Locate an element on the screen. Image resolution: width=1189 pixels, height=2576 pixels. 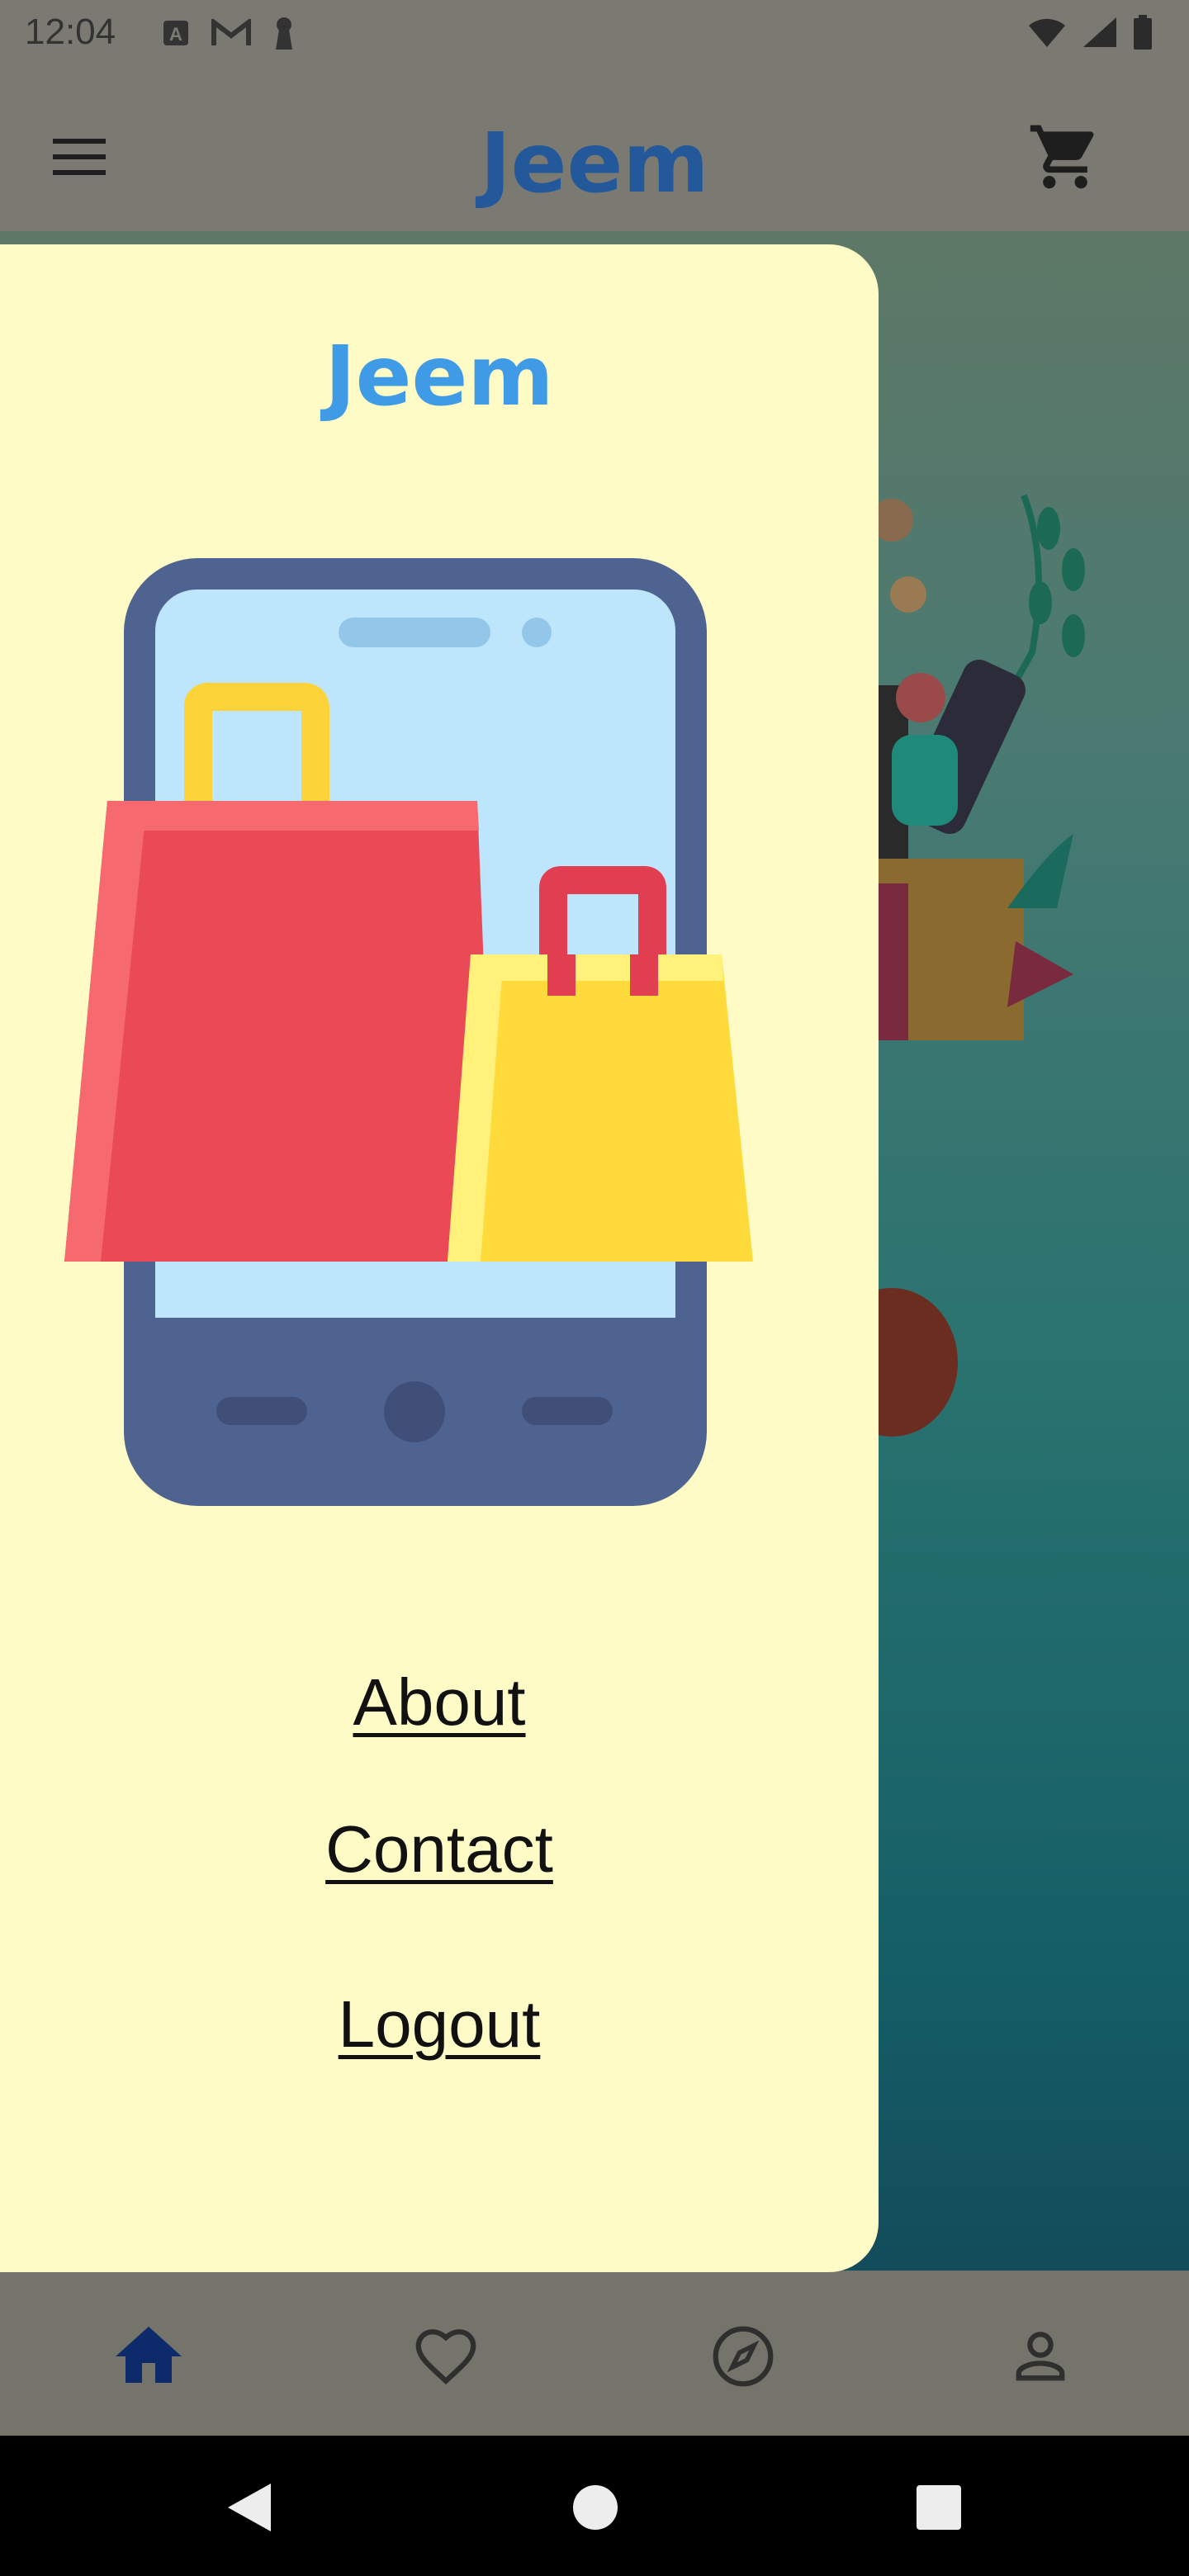
cart-button is located at coordinates (1065, 157).